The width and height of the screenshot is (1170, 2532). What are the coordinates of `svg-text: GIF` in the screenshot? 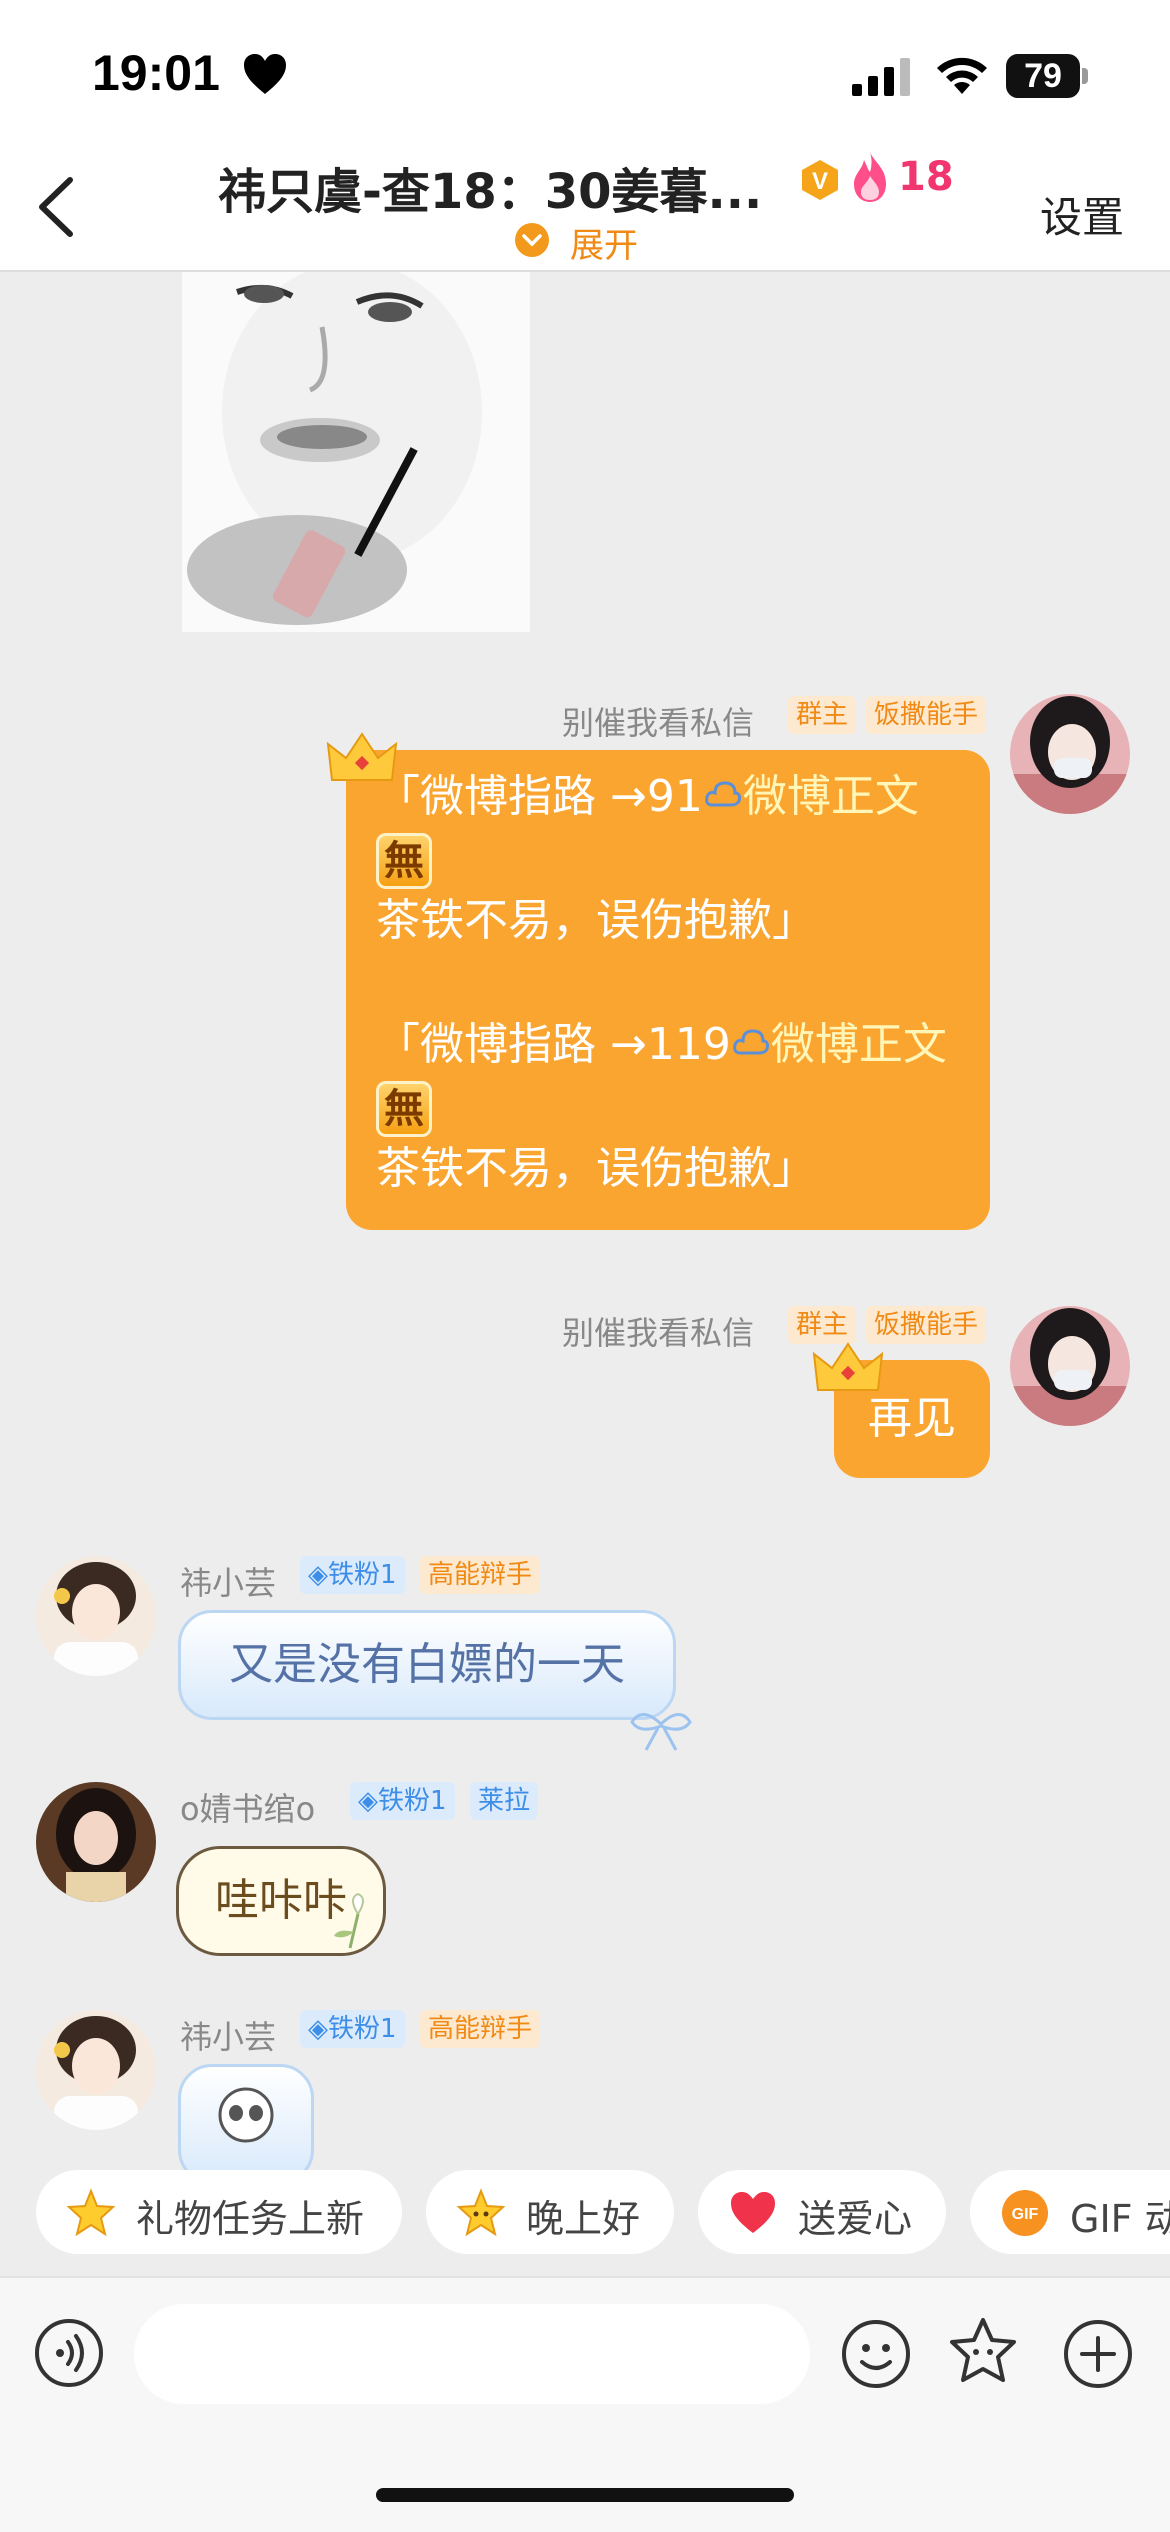 It's located at (1025, 2214).